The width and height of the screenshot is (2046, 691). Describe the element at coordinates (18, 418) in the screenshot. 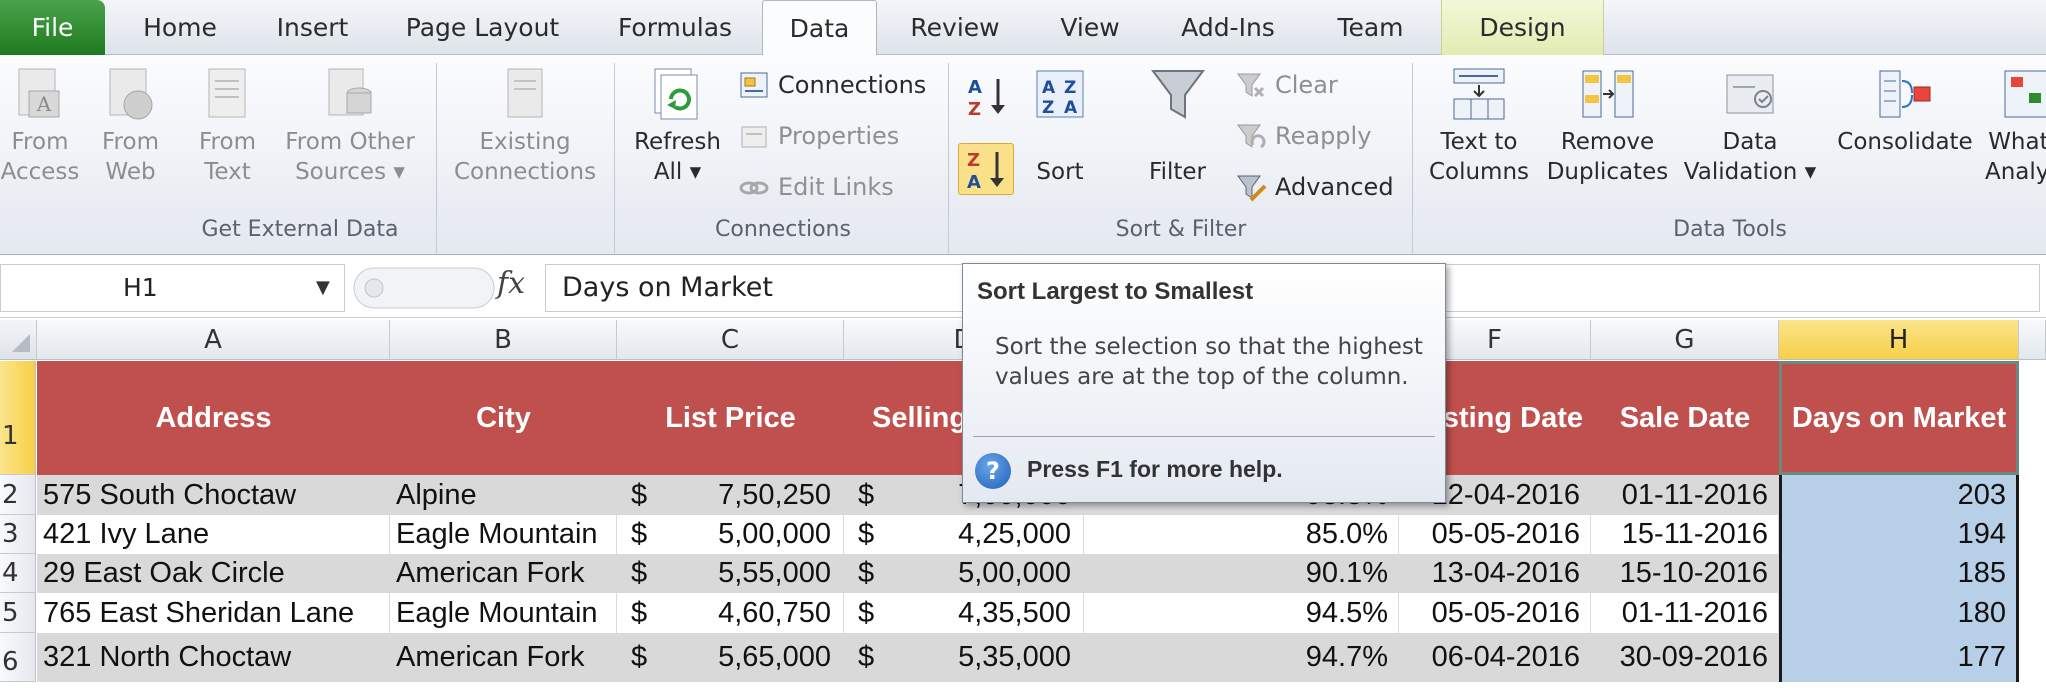

I see `row-header-1: 1` at that location.